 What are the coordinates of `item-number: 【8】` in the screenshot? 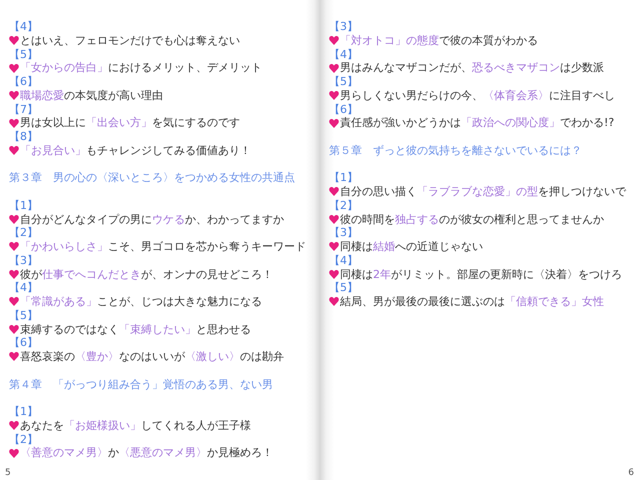 It's located at (23, 137).